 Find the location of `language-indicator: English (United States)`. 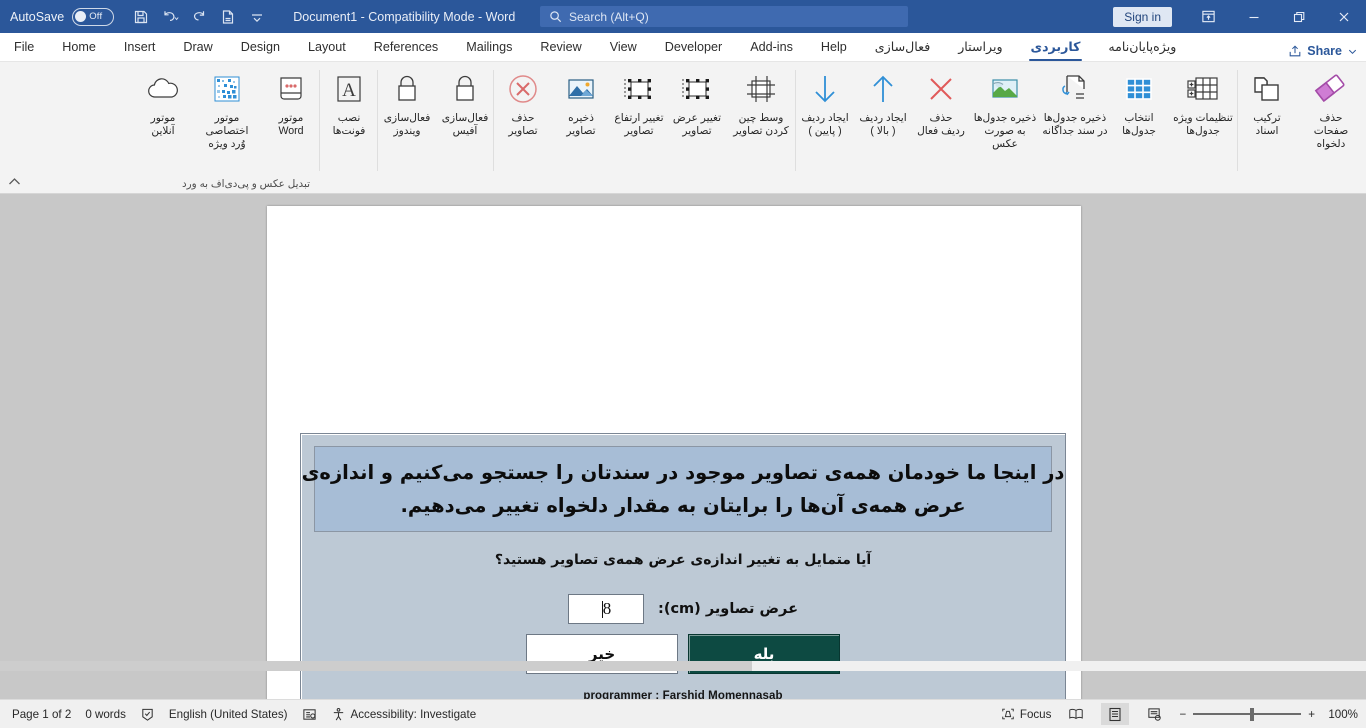

language-indicator: English (United States) is located at coordinates (228, 714).